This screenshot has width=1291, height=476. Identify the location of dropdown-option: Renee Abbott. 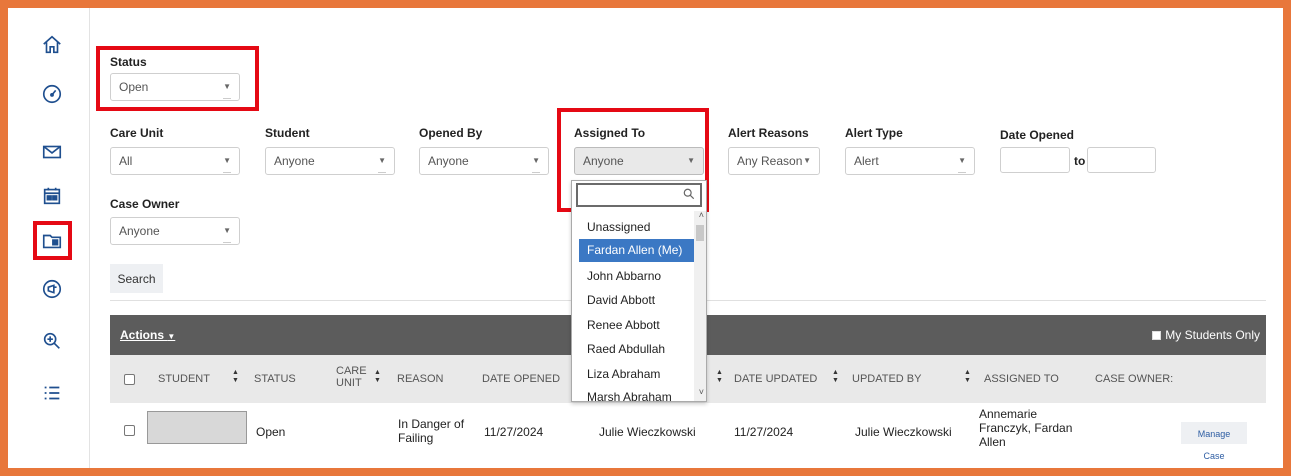
(639, 325).